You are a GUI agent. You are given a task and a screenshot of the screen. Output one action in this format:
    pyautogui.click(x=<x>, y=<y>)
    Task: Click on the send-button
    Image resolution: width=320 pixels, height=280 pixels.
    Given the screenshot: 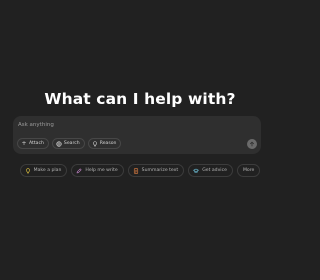 What is the action you would take?
    pyautogui.click(x=252, y=144)
    